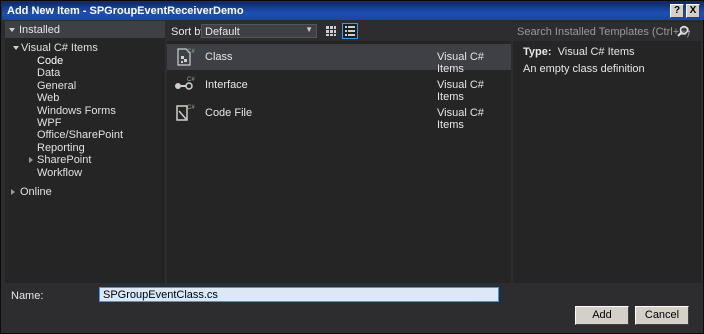  What do you see at coordinates (683, 32) in the screenshot?
I see `search-icon` at bounding box center [683, 32].